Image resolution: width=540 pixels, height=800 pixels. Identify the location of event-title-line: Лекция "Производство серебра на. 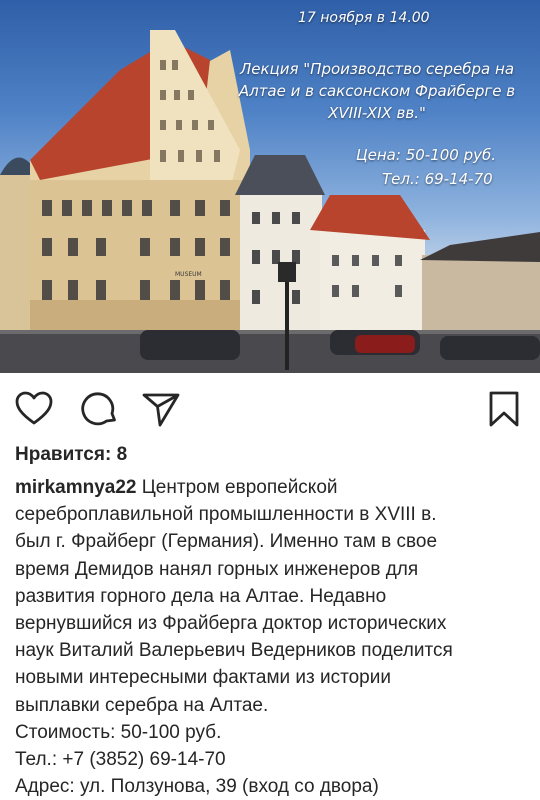
(377, 69).